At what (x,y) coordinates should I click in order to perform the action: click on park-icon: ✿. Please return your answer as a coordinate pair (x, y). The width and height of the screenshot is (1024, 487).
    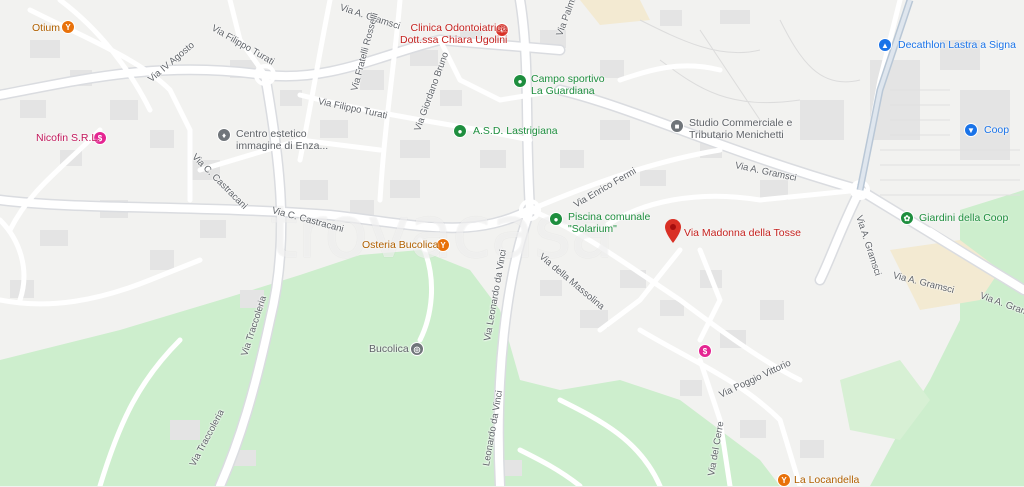
    Looking at the image, I should click on (907, 218).